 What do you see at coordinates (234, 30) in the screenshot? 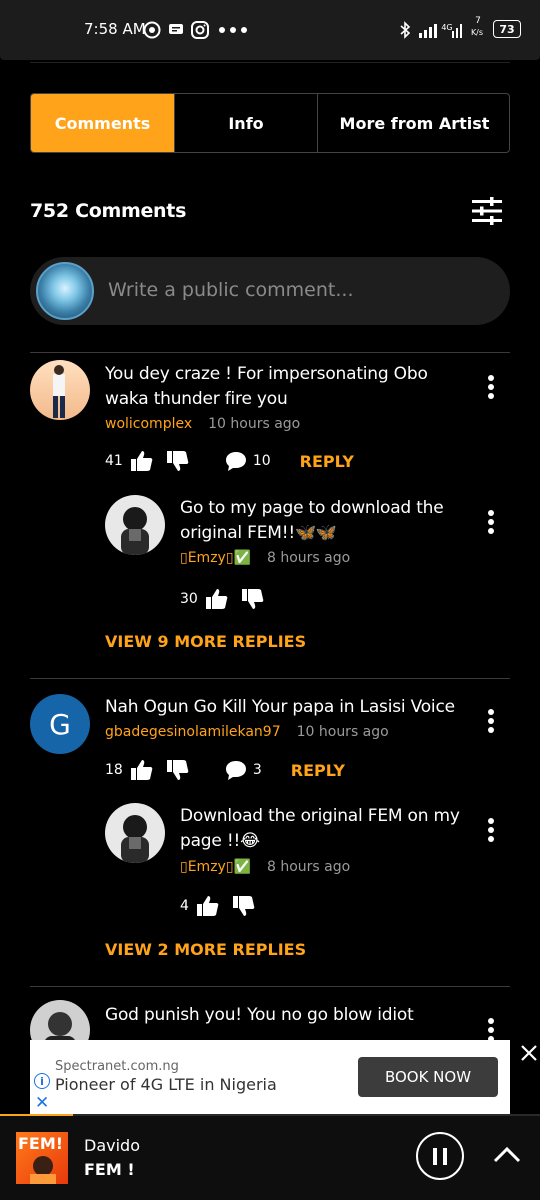
I see `more-notifications-icon` at bounding box center [234, 30].